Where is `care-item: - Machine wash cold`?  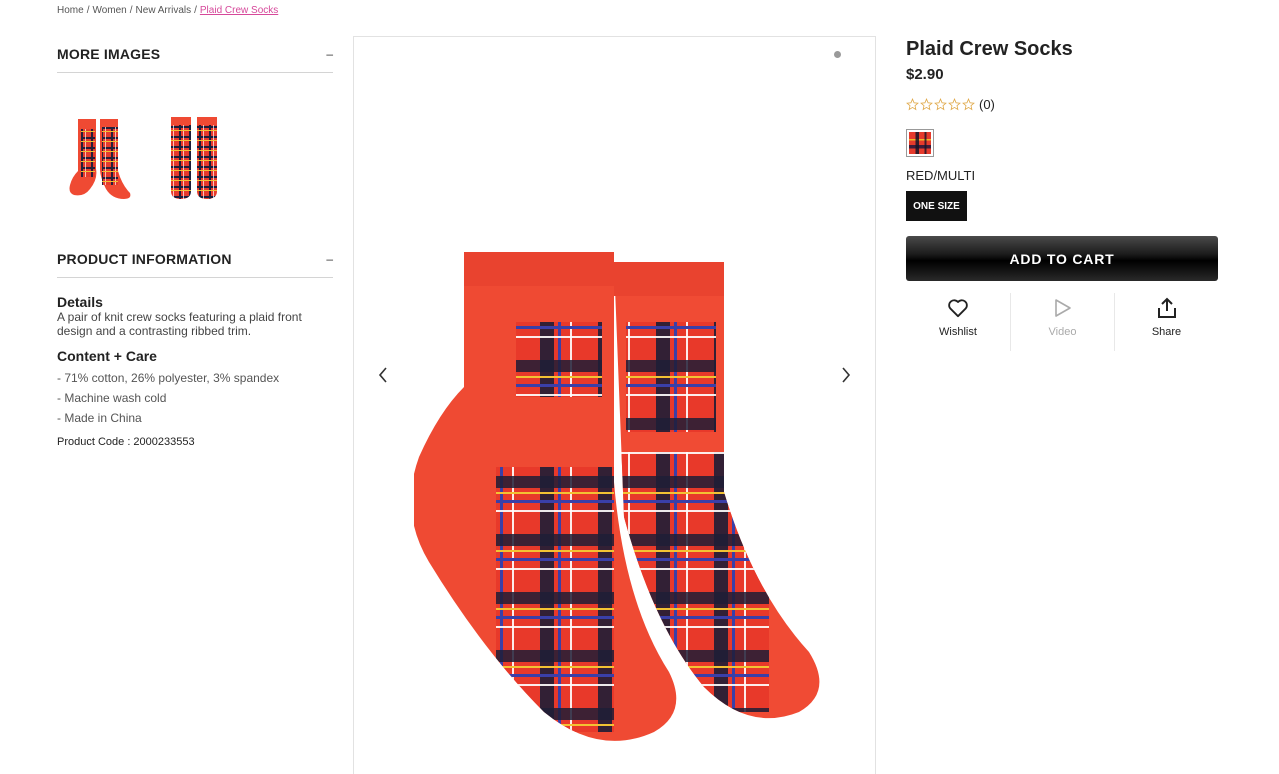 care-item: - Machine wash cold is located at coordinates (112, 398).